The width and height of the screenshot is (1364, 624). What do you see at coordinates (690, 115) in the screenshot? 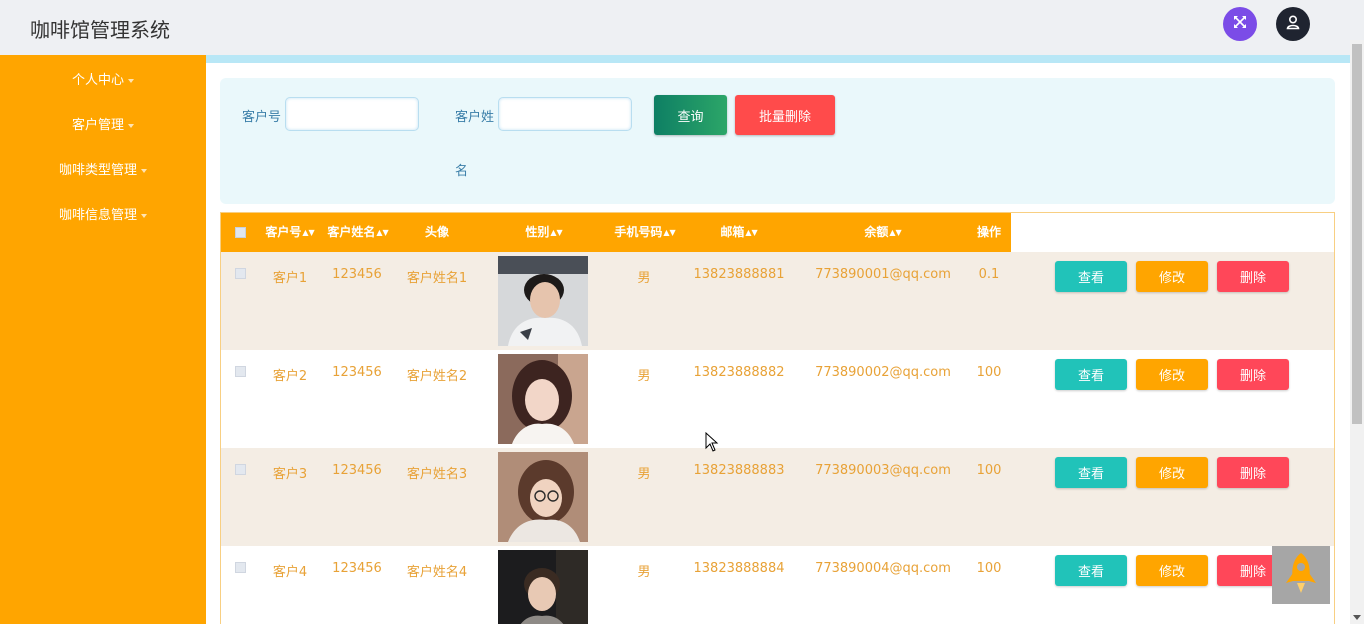
I see `query-button: 查询` at bounding box center [690, 115].